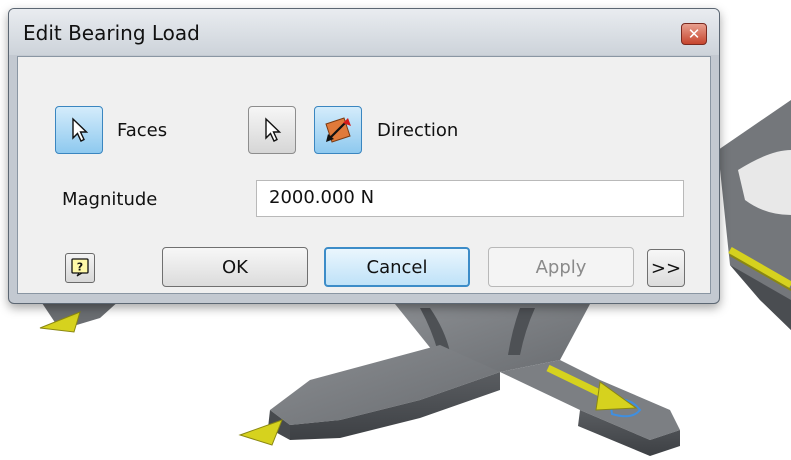 The width and height of the screenshot is (791, 460). Describe the element at coordinates (110, 199) in the screenshot. I see `magnitude-label: Magnitude` at that location.